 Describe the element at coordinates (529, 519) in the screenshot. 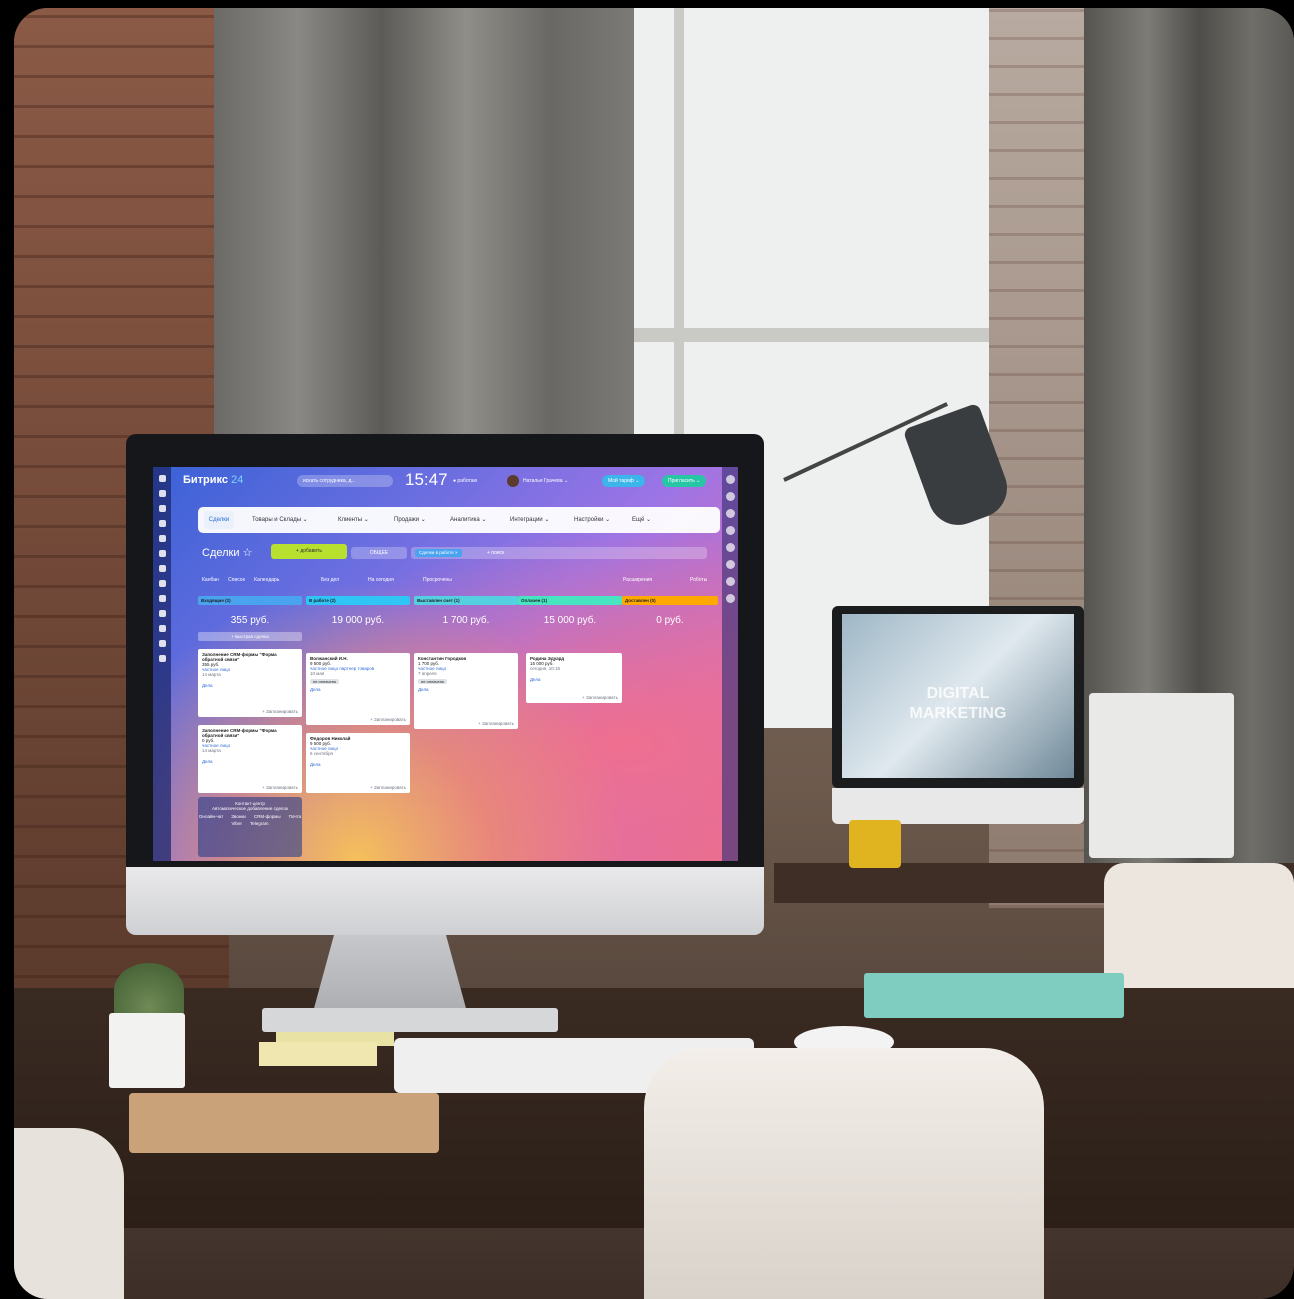

I see `tab-integrations: Интеграции ⌄` at that location.